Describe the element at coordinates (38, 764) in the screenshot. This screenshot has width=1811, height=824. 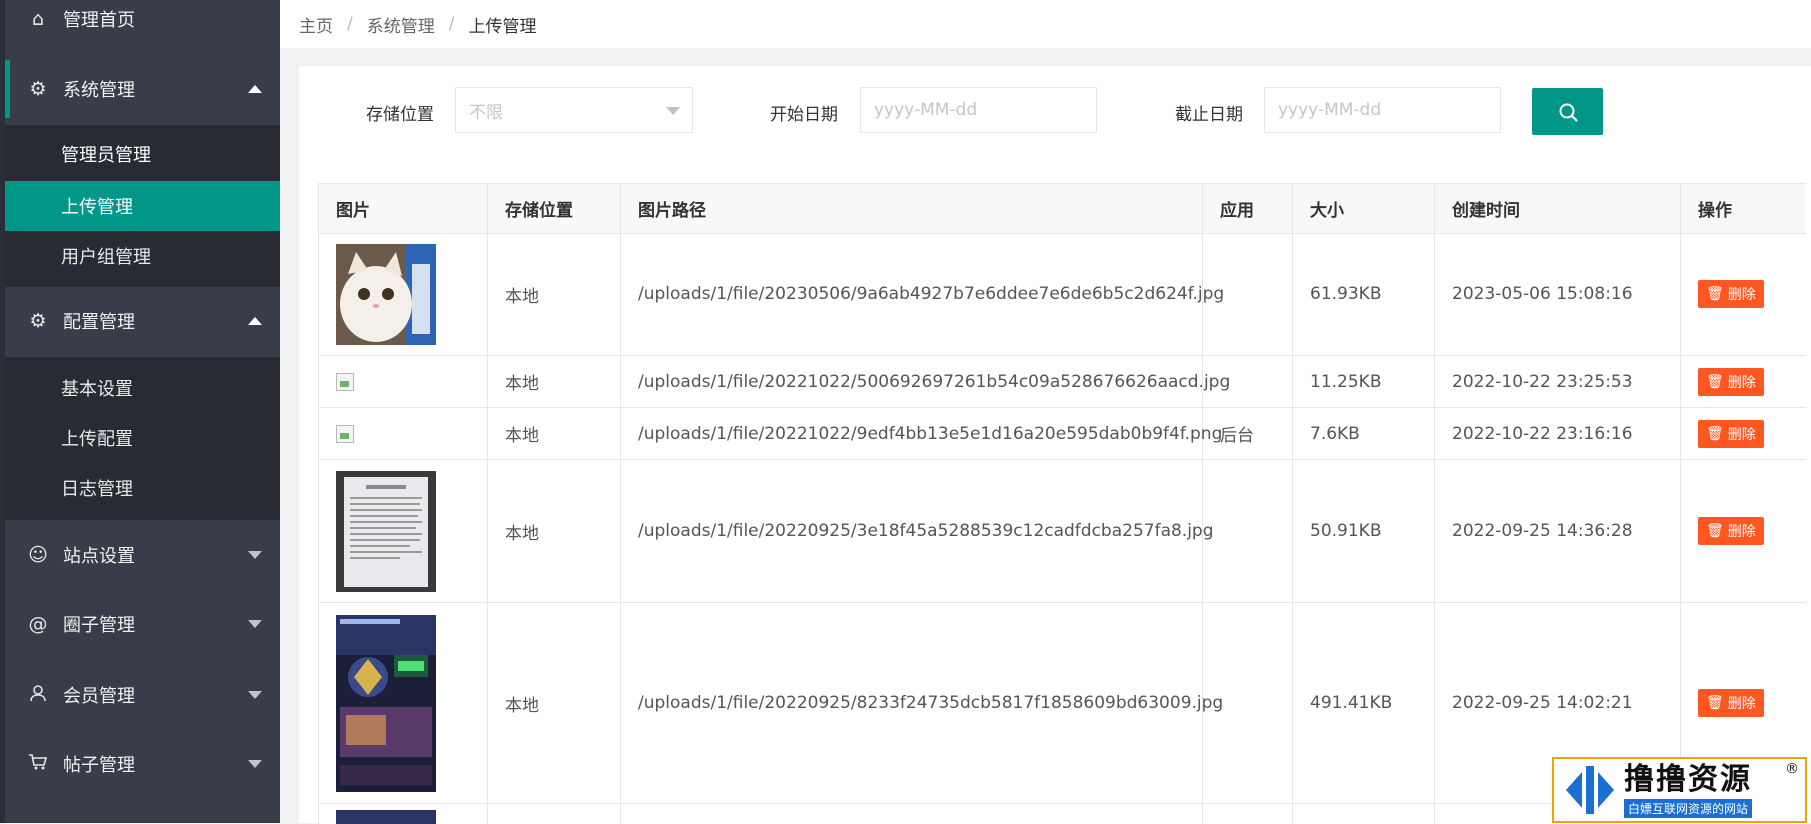
I see `cart-icon` at that location.